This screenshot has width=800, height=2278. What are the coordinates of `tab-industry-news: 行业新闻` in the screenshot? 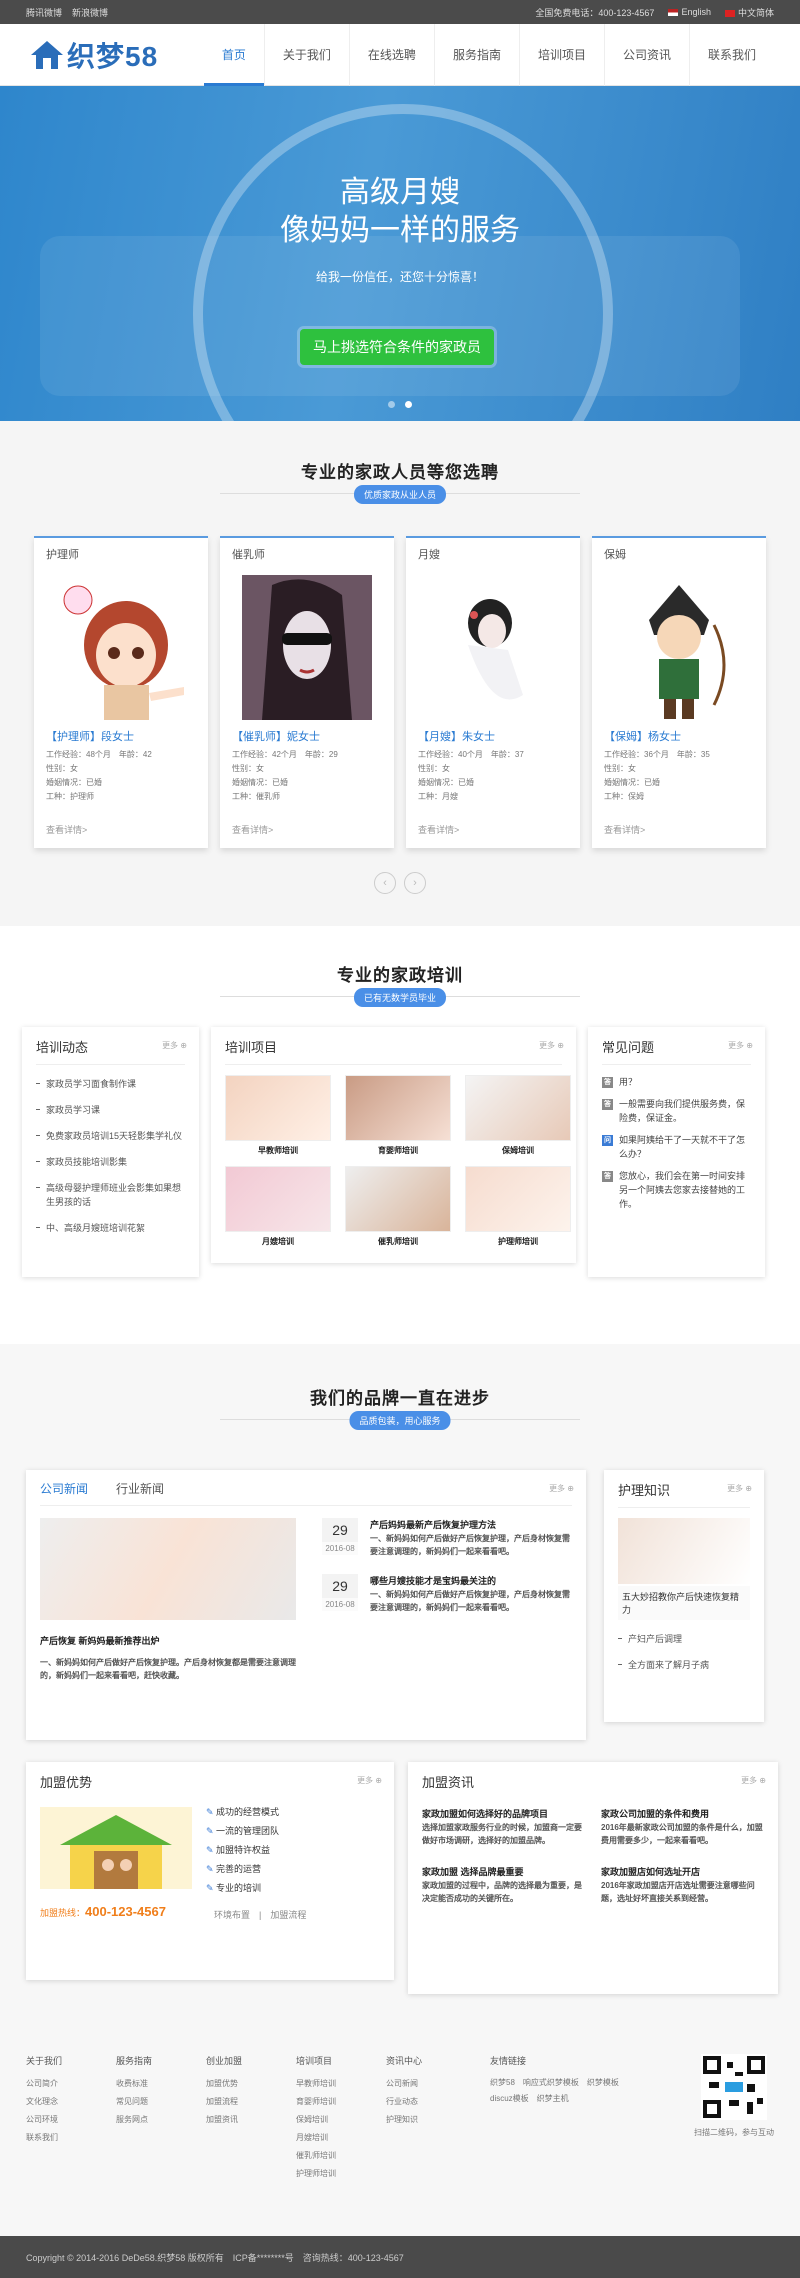 It's located at (140, 1488).